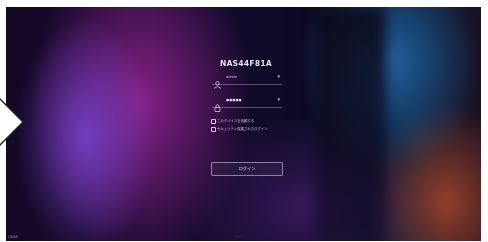  What do you see at coordinates (234, 100) in the screenshot?
I see `password-value: ●●●●●` at bounding box center [234, 100].